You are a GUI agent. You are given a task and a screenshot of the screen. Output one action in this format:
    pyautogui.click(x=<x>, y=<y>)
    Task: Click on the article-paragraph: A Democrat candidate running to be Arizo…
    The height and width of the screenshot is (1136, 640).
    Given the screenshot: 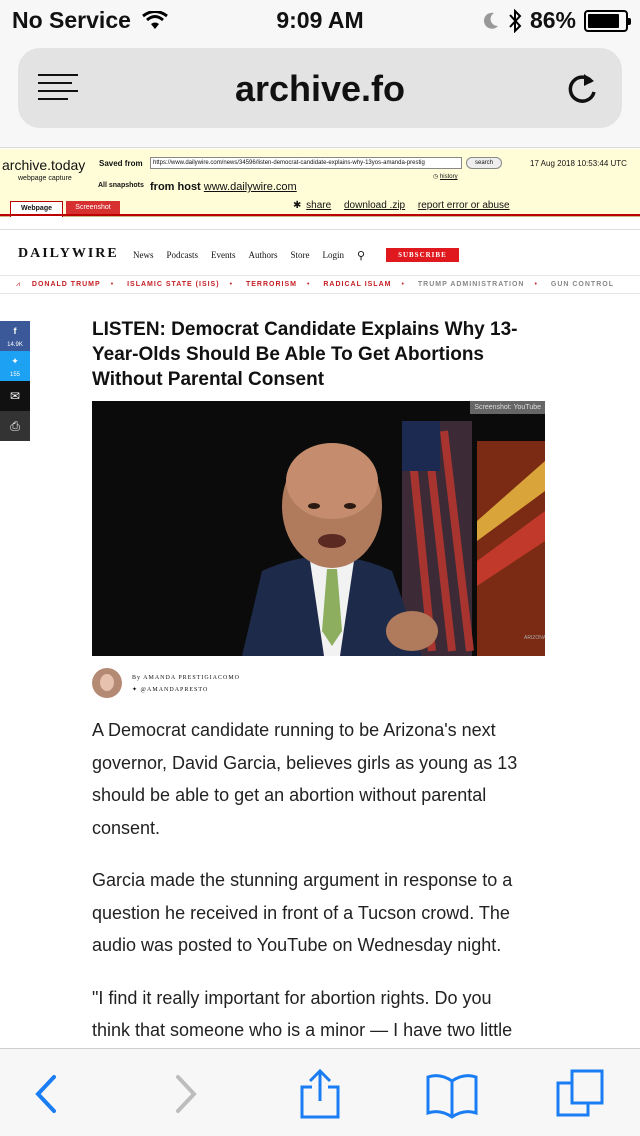 What is the action you would take?
    pyautogui.click(x=305, y=779)
    